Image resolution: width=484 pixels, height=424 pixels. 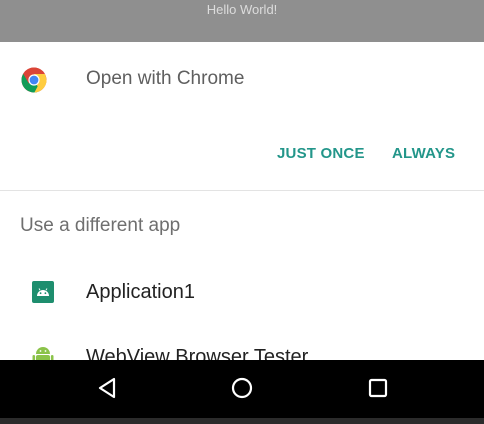 I want to click on app-item-application1: Application1, so click(x=242, y=293).